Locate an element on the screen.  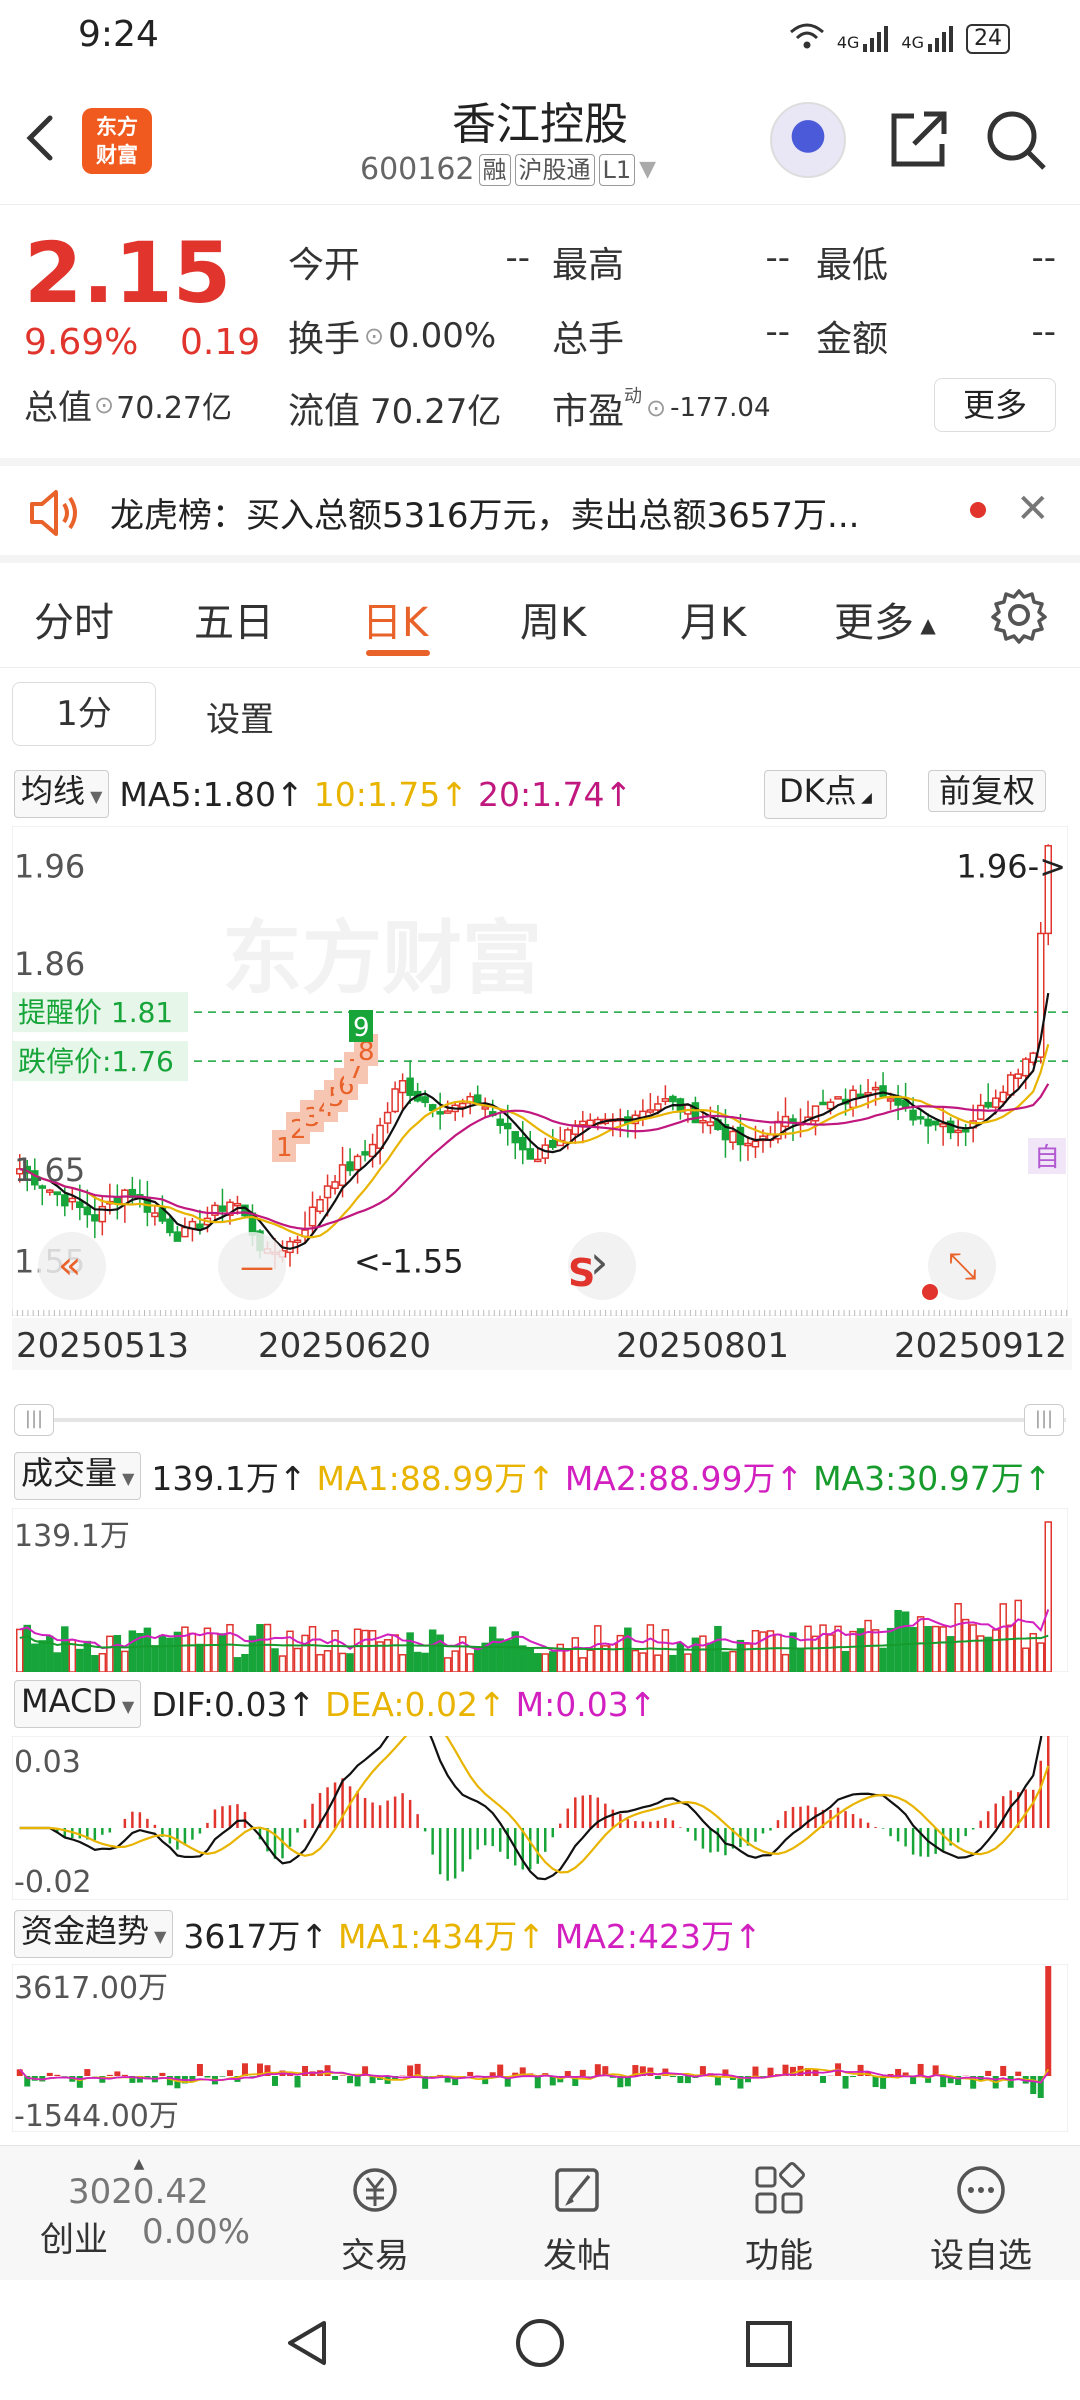
auto-badge: 自 is located at coordinates (1047, 1158).